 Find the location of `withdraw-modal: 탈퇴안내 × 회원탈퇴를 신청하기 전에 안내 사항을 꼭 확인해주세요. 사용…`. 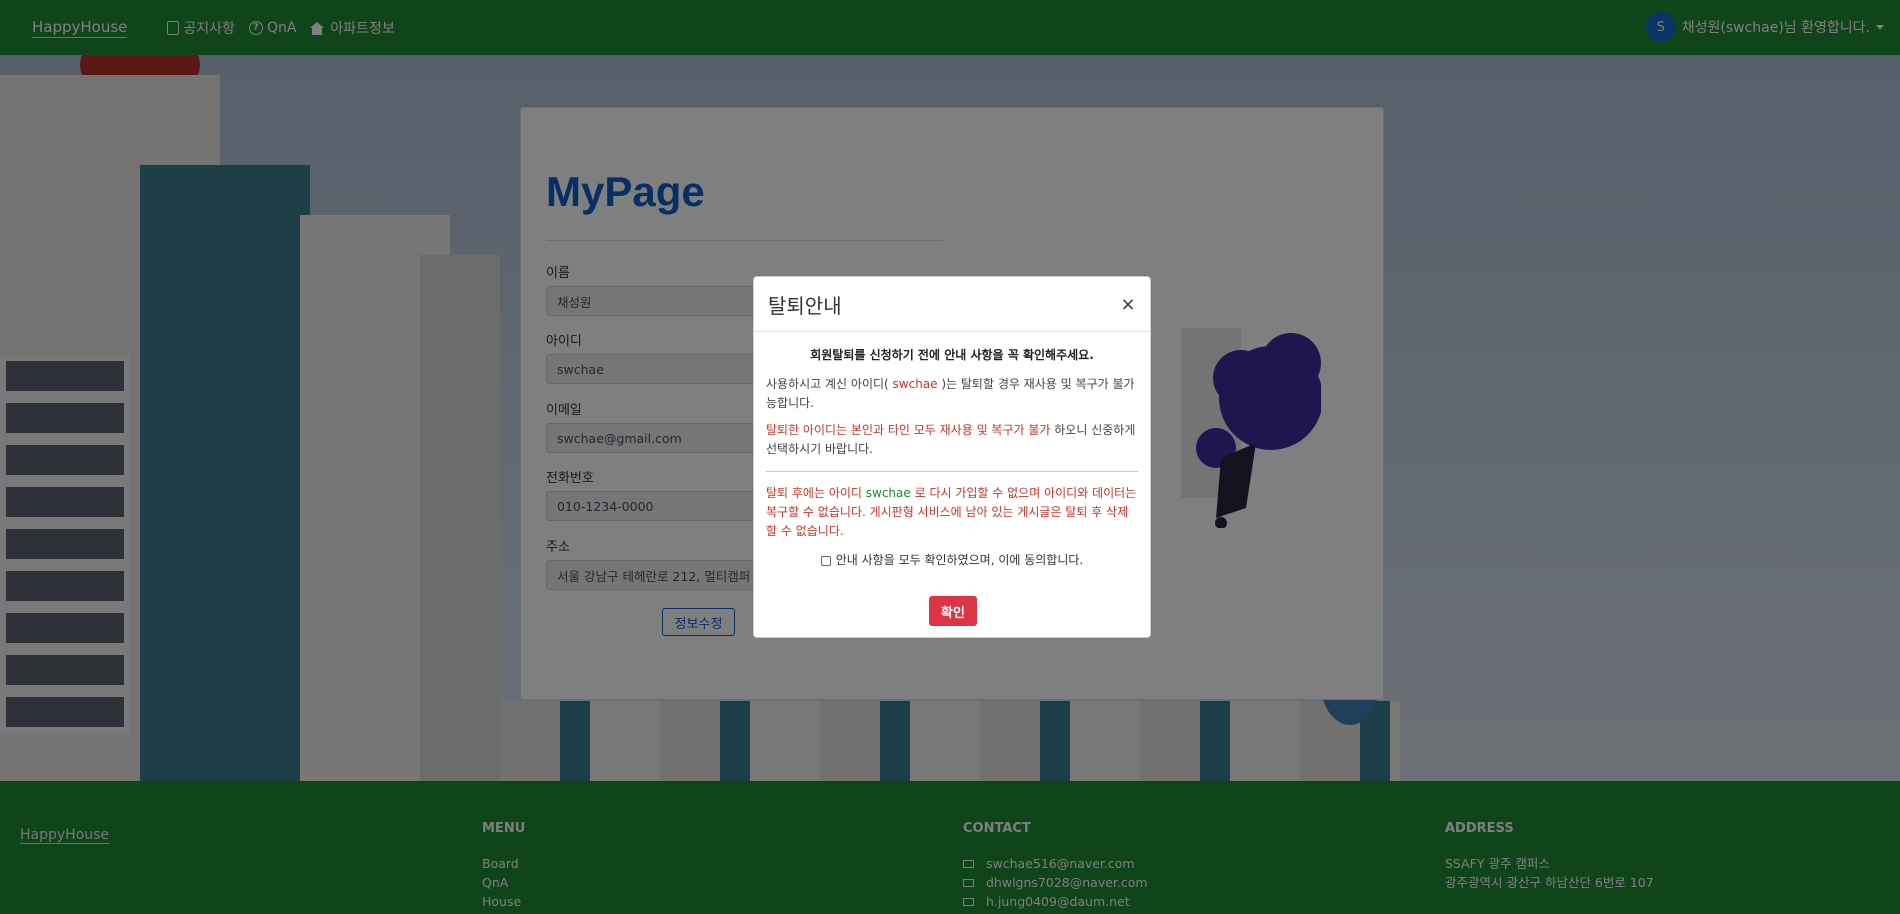

withdraw-modal: 탈퇴안내 × 회원탈퇴를 신청하기 전에 안내 사항을 꼭 확인해주세요. 사용… is located at coordinates (952, 457).